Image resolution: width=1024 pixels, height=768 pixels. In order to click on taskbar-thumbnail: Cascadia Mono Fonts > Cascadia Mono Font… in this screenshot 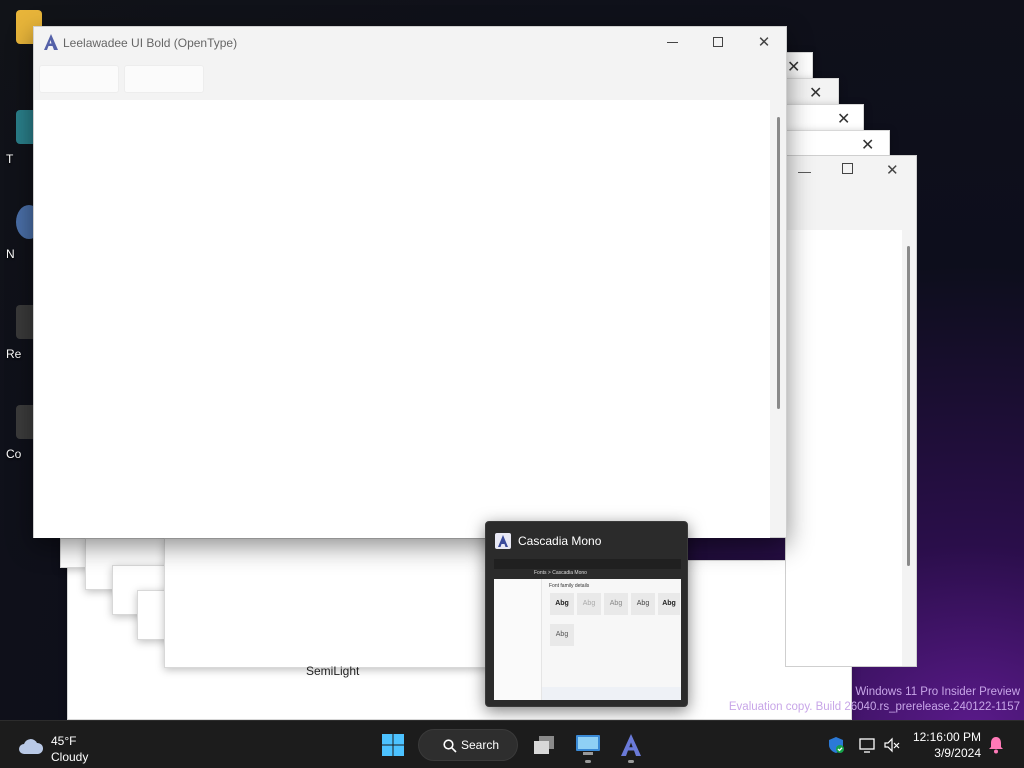, I will do `click(586, 614)`.